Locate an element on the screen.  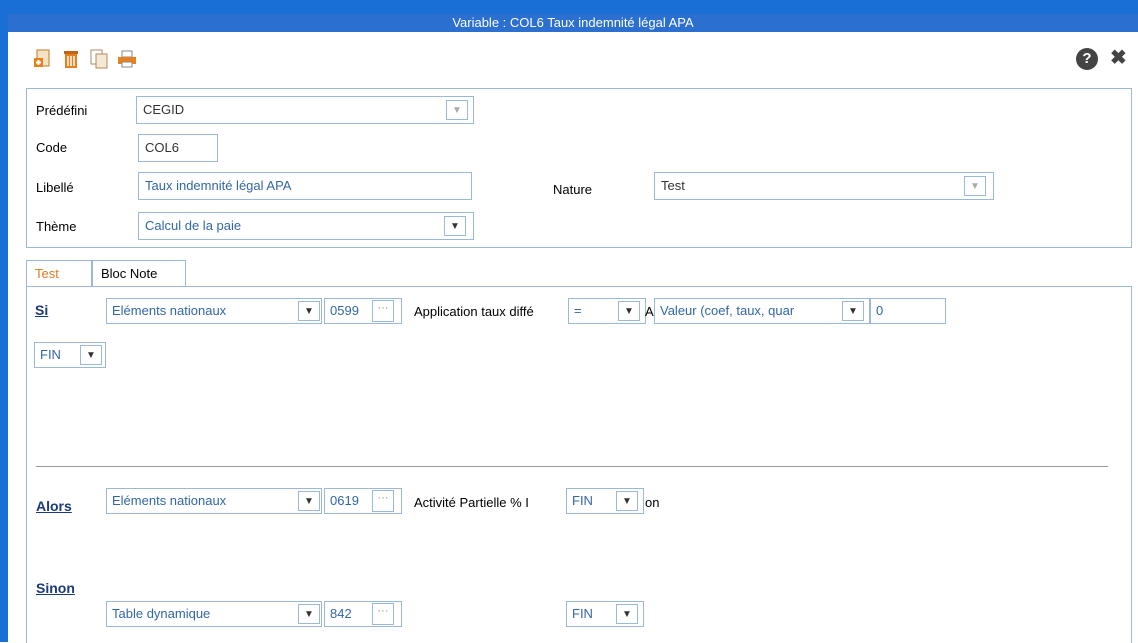
si-value-field: 0 is located at coordinates (908, 311).